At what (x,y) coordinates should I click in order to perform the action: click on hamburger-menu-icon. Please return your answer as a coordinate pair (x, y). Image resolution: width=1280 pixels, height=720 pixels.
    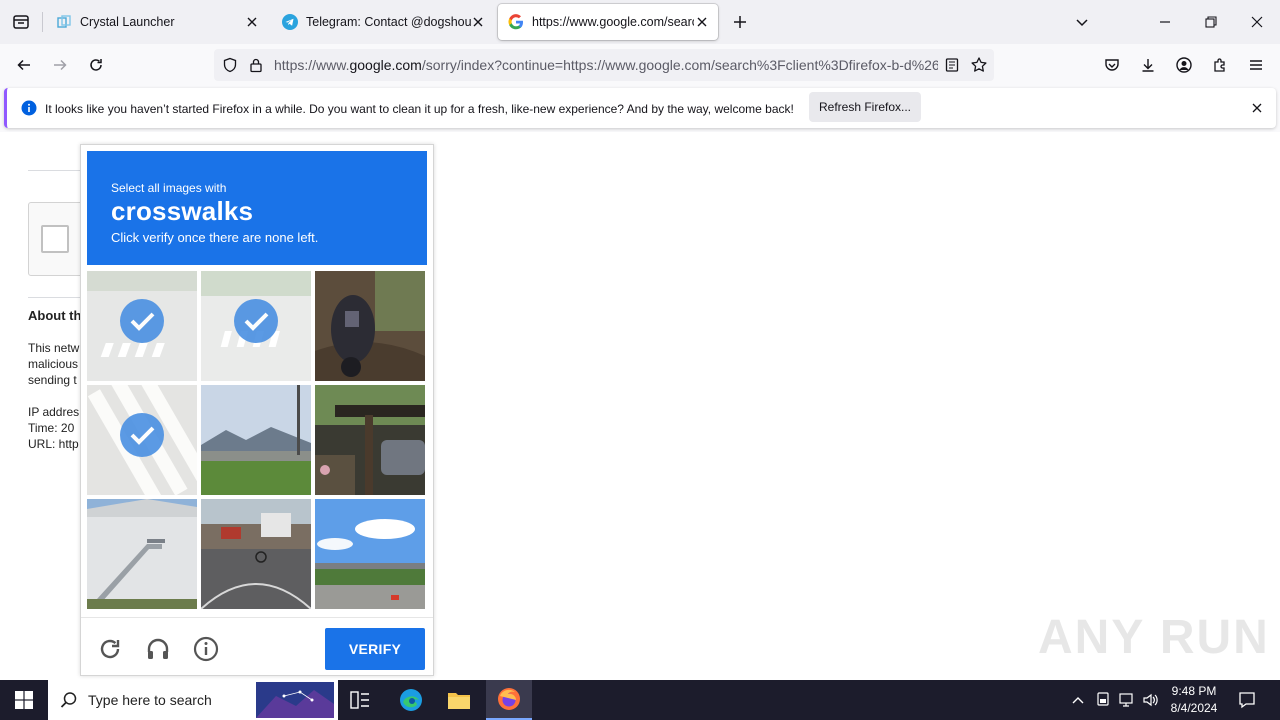
    Looking at the image, I should click on (1256, 65).